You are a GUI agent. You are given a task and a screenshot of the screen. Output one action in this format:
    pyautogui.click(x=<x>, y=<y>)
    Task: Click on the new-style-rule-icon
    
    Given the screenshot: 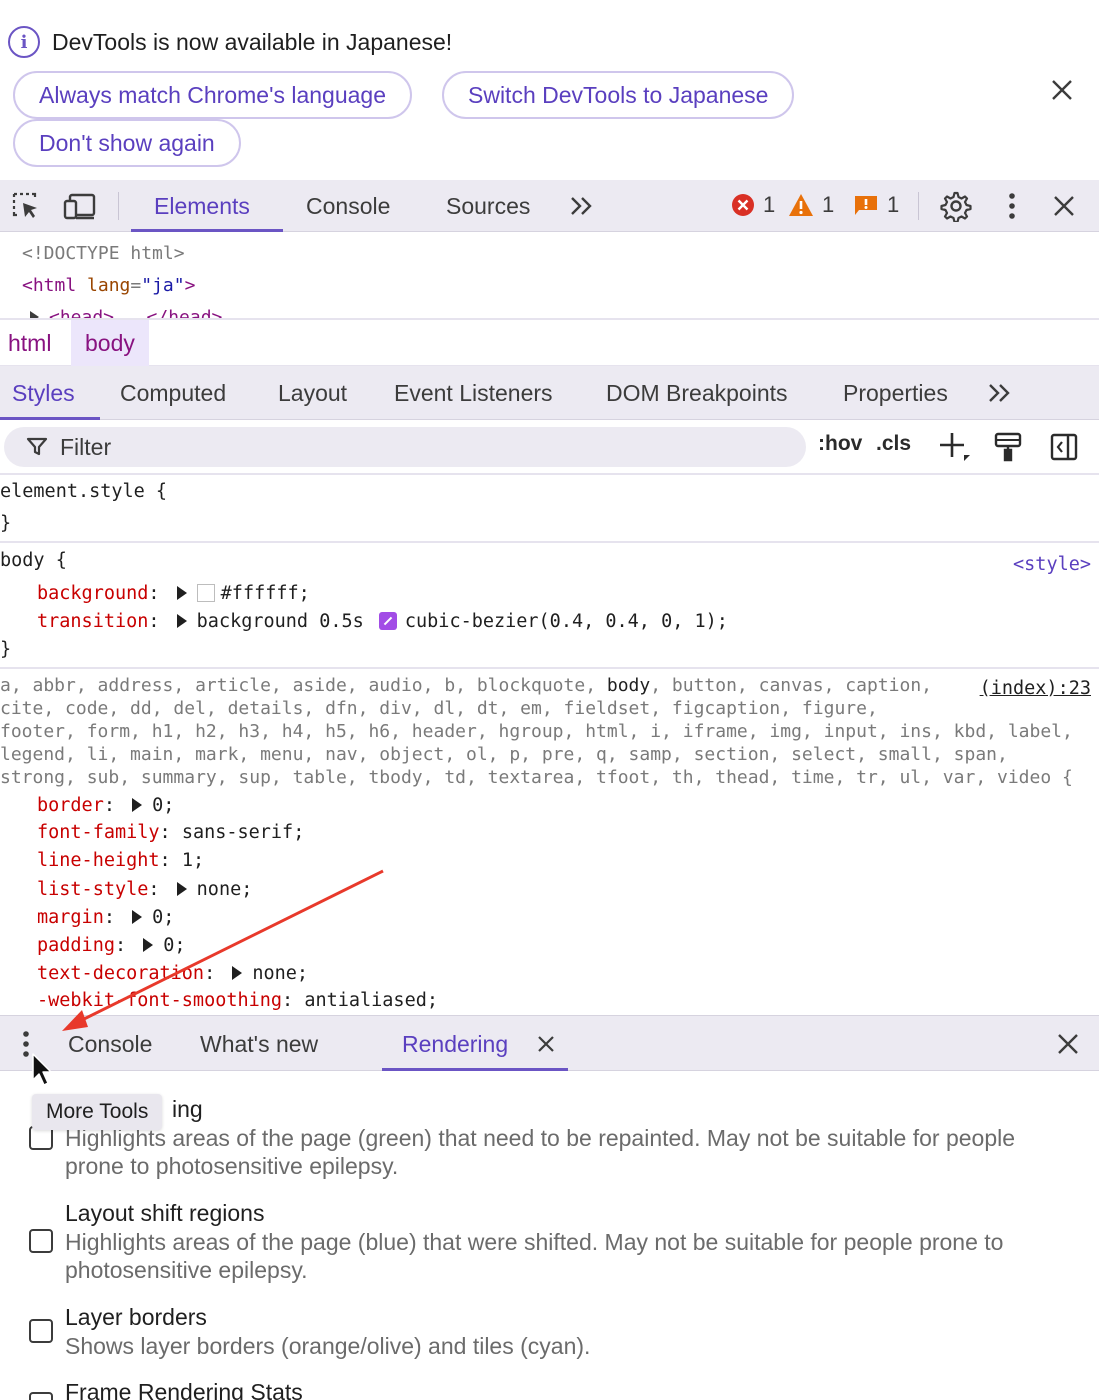 What is the action you would take?
    pyautogui.click(x=954, y=447)
    